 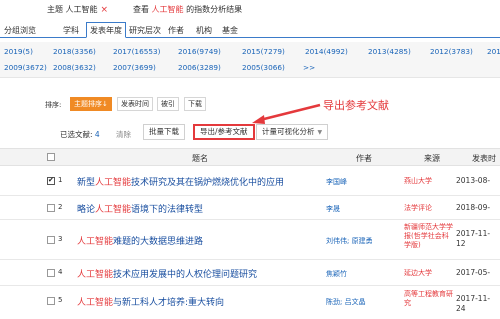 I want to click on year-link: 2006(3289), so click(x=199, y=67).